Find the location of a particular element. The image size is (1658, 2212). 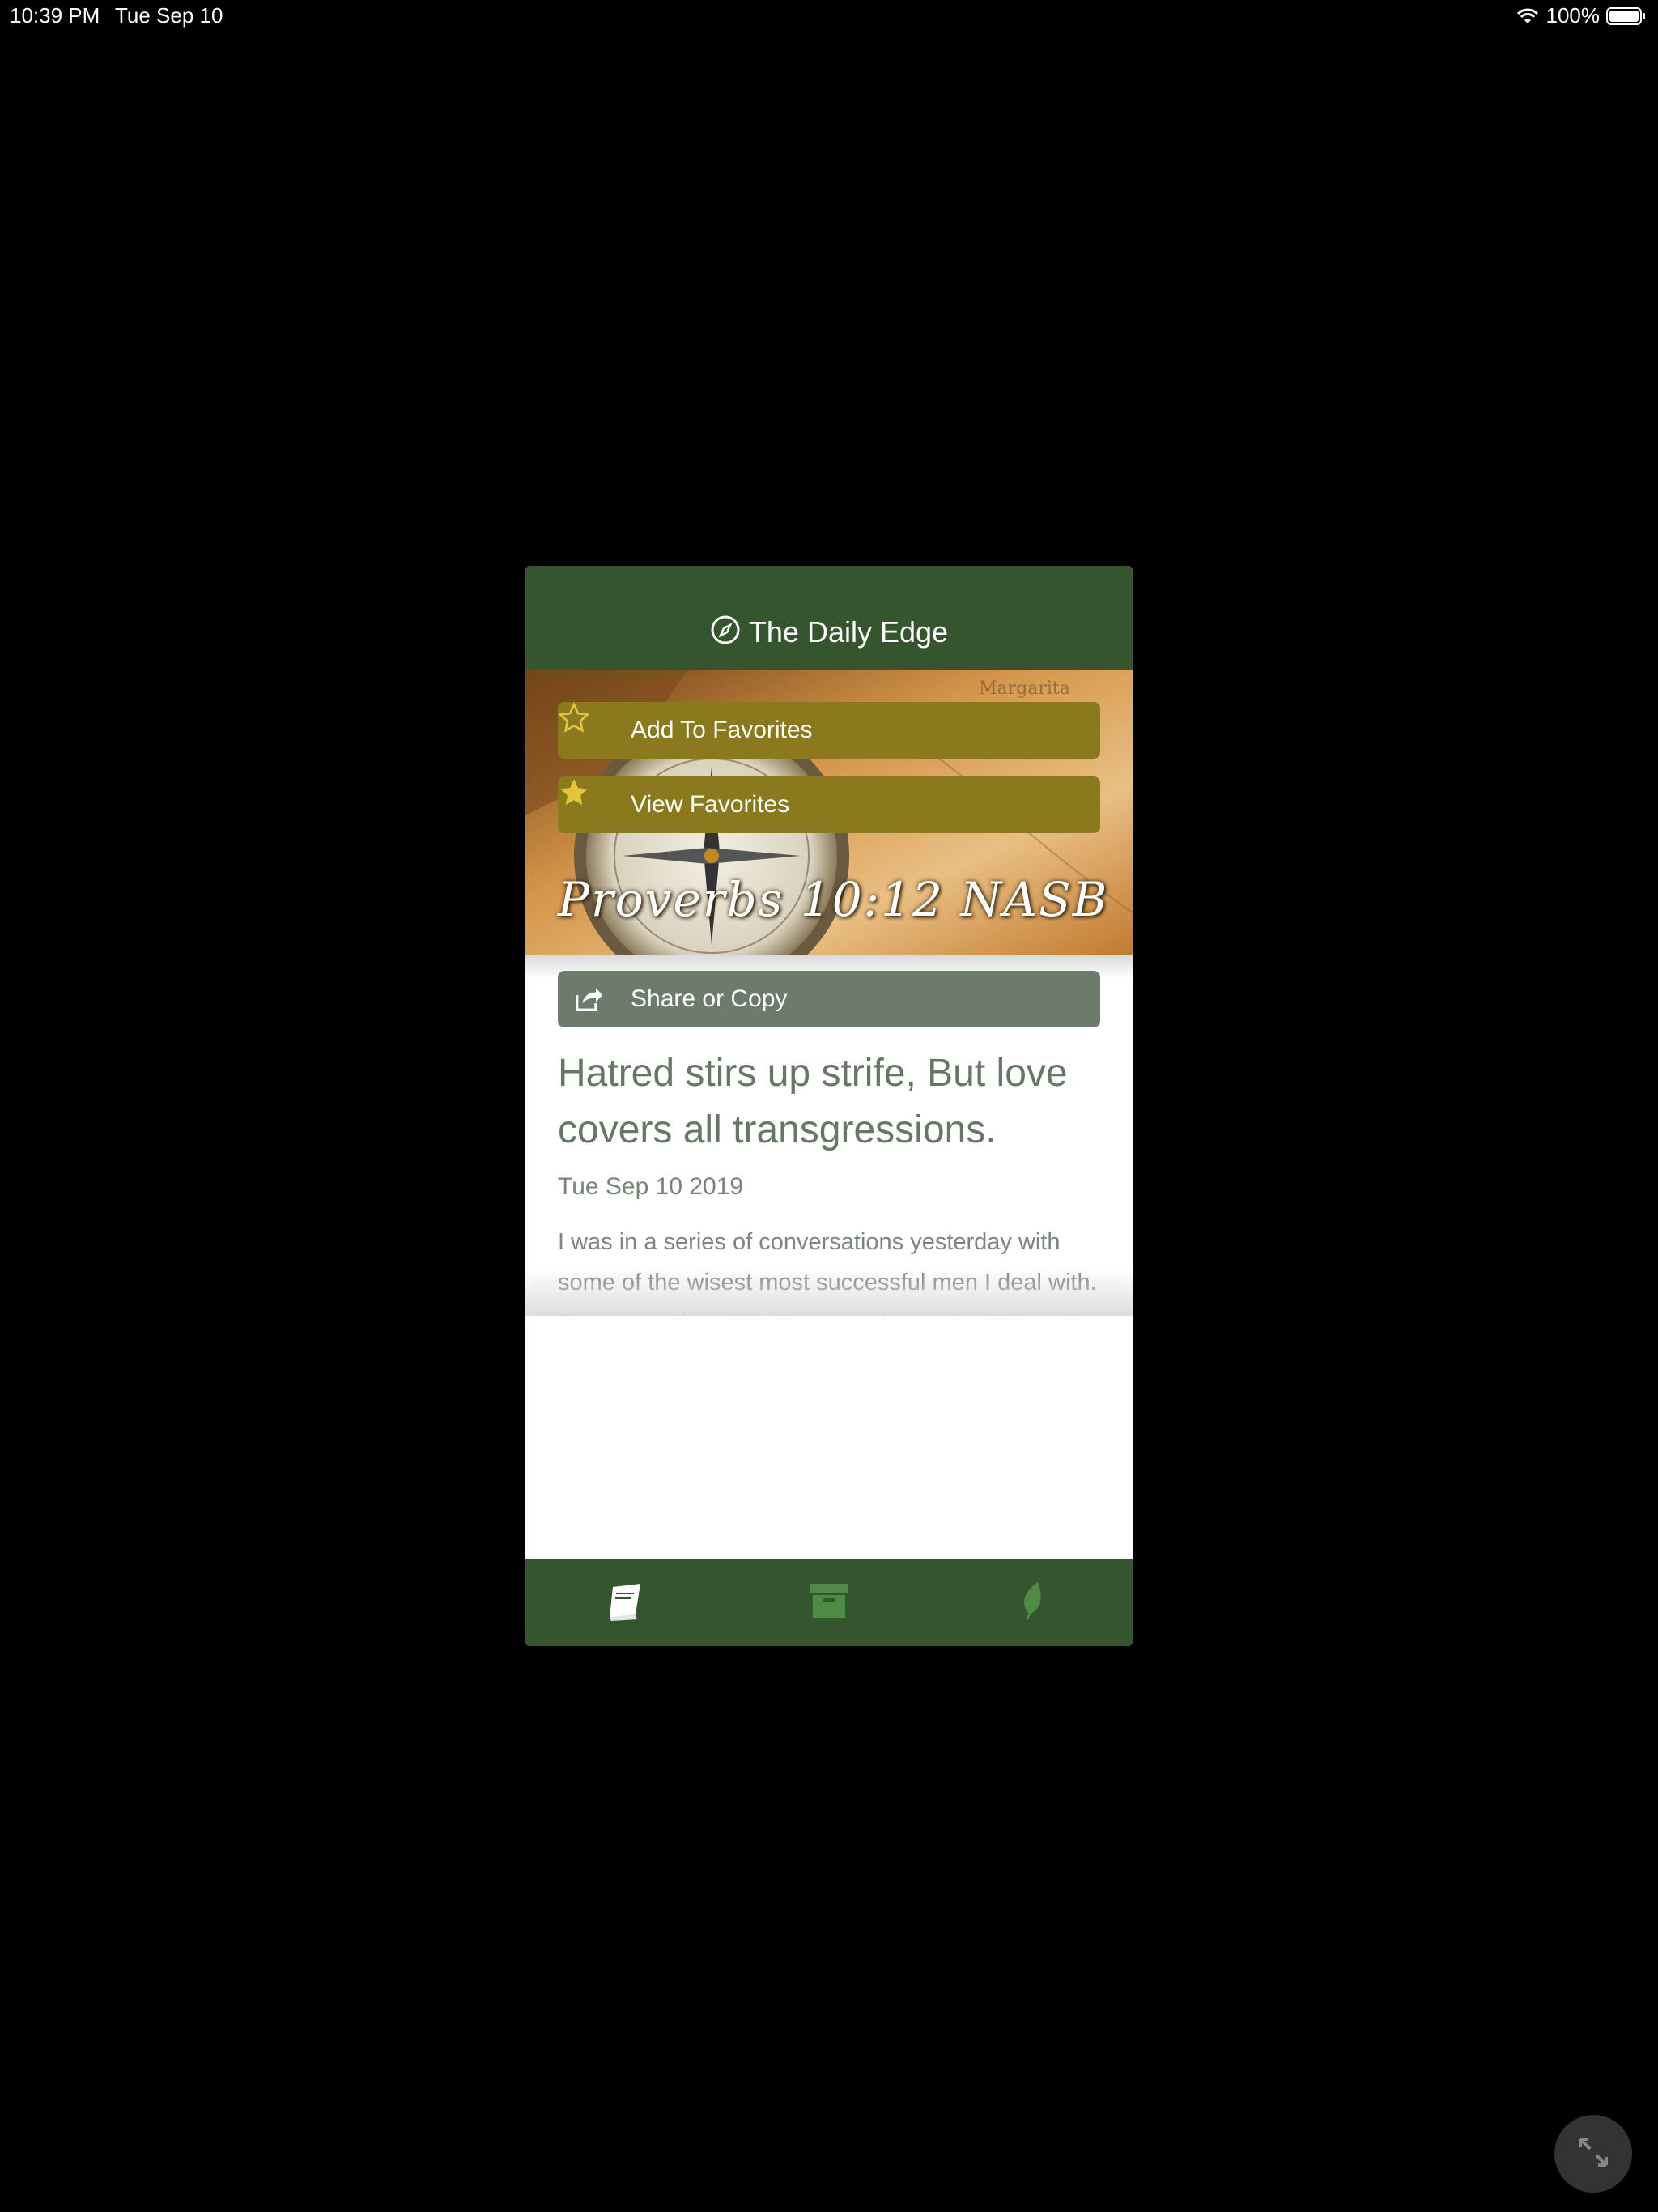

archive-icon is located at coordinates (829, 1603).